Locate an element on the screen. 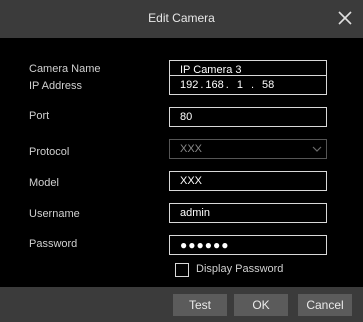  chevron-down-icon is located at coordinates (317, 149).